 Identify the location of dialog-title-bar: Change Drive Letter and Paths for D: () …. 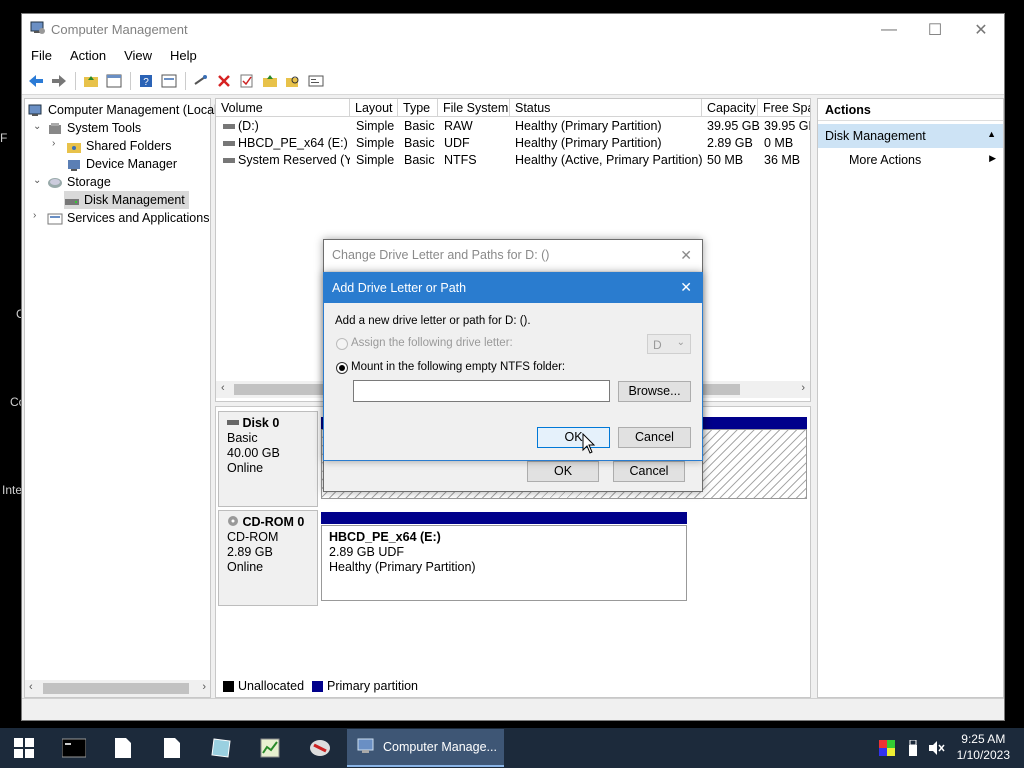
(513, 255).